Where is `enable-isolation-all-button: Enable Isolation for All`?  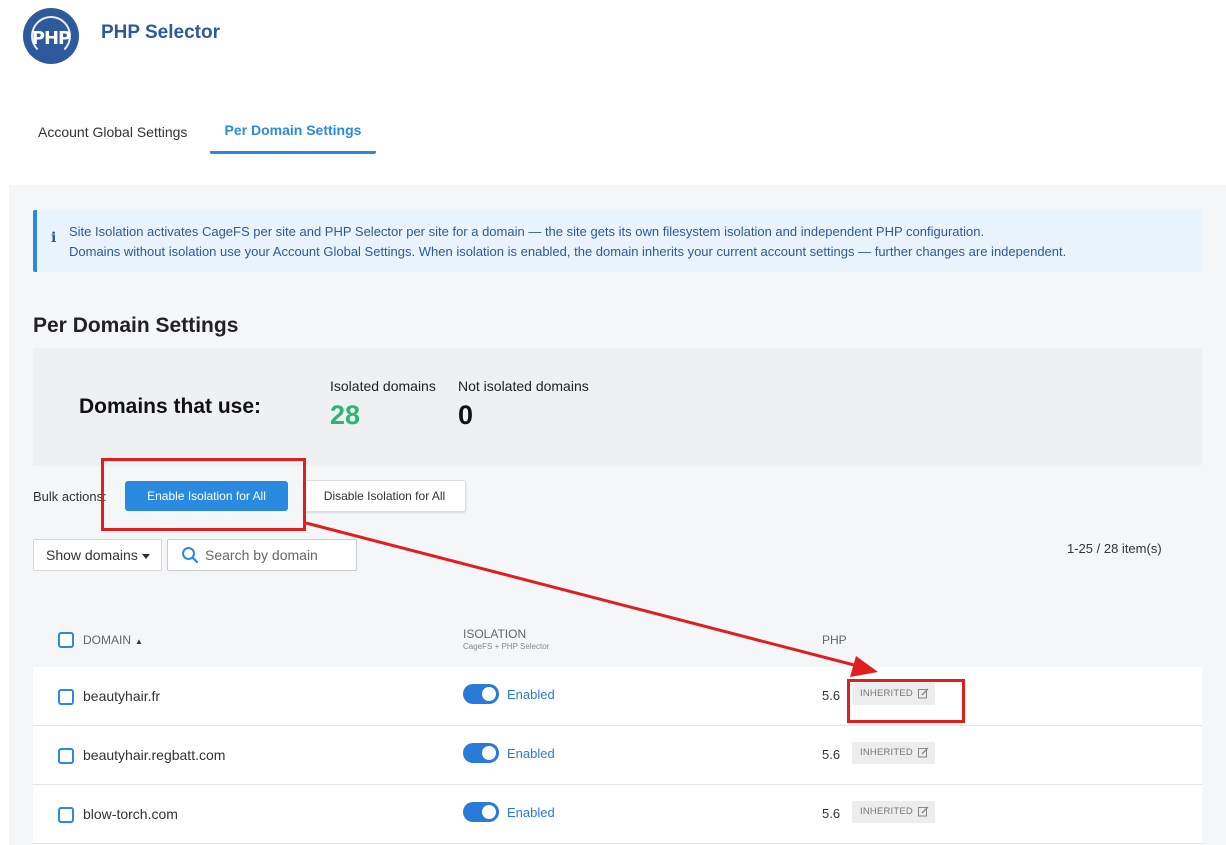 enable-isolation-all-button: Enable Isolation for All is located at coordinates (206, 496).